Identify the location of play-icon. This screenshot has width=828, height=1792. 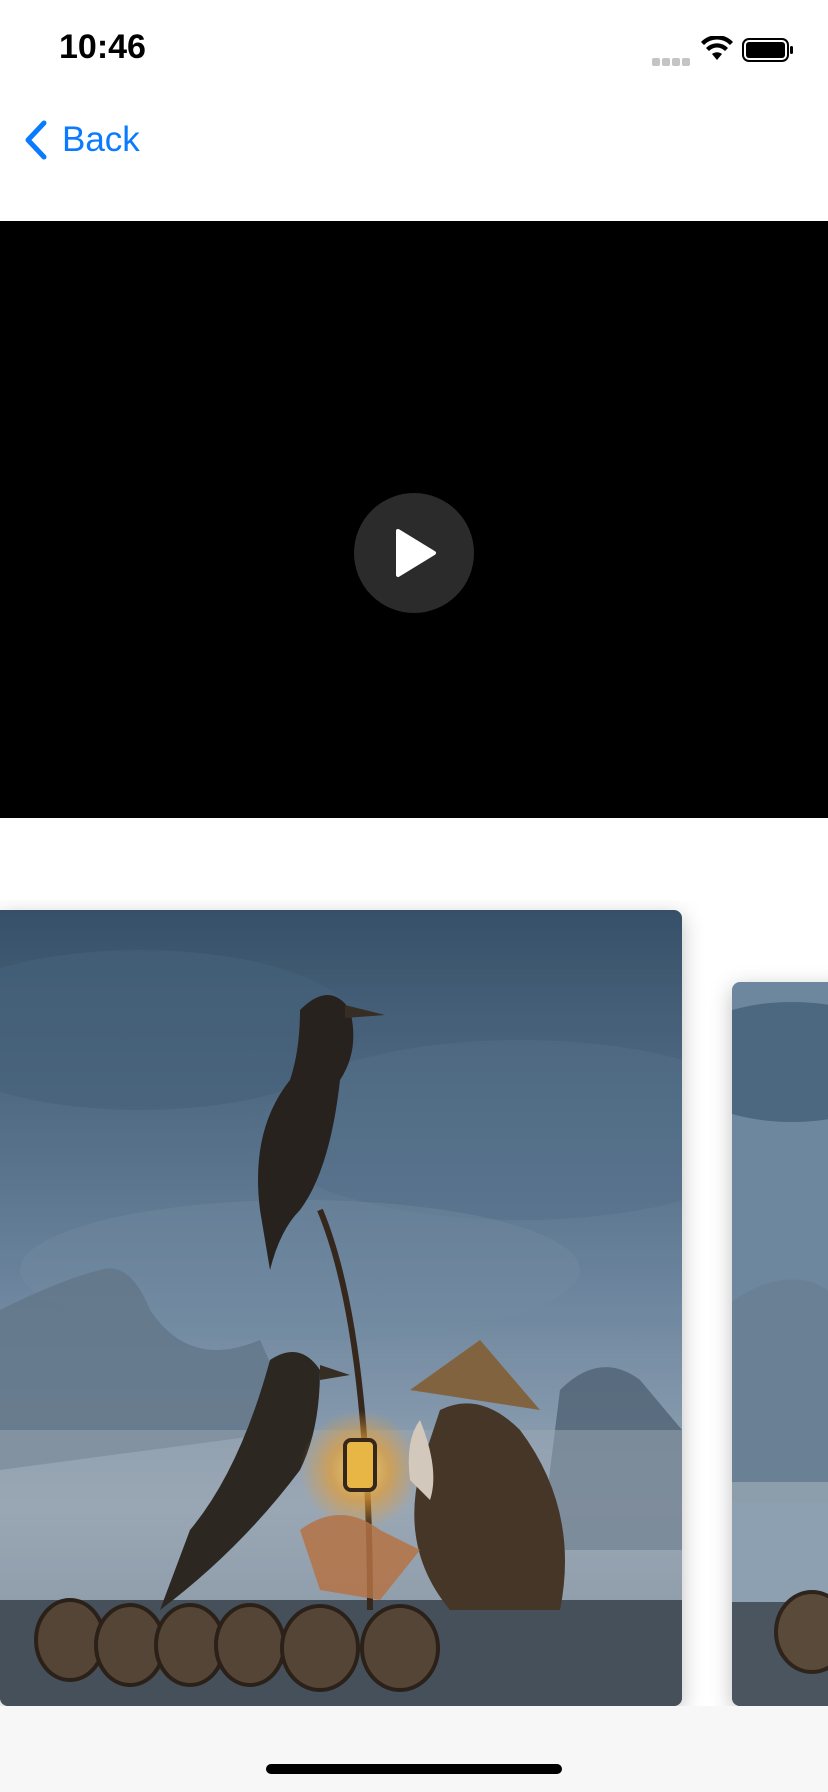
(416, 553).